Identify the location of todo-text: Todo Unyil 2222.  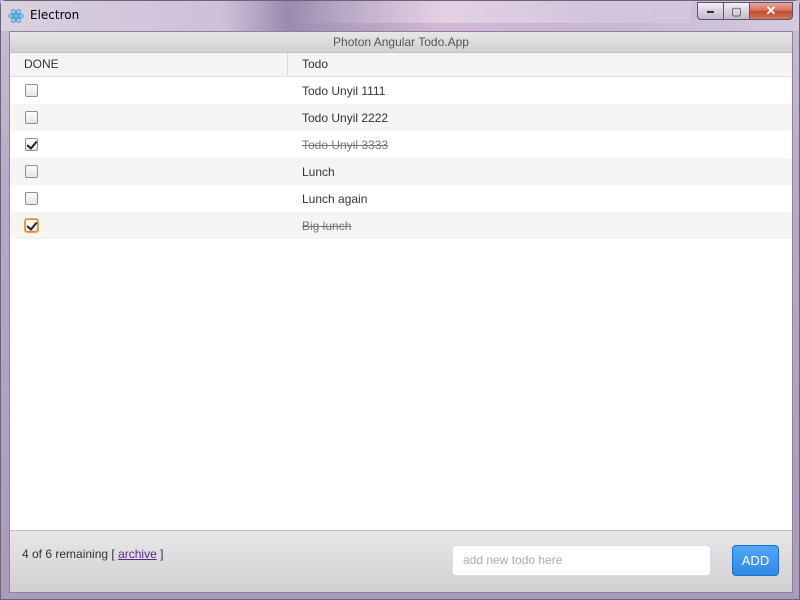
(345, 117).